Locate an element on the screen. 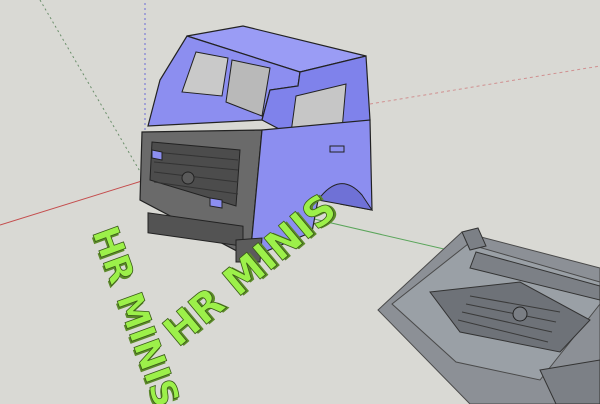 The width and height of the screenshot is (600, 404). door-handle is located at coordinates (337, 149).